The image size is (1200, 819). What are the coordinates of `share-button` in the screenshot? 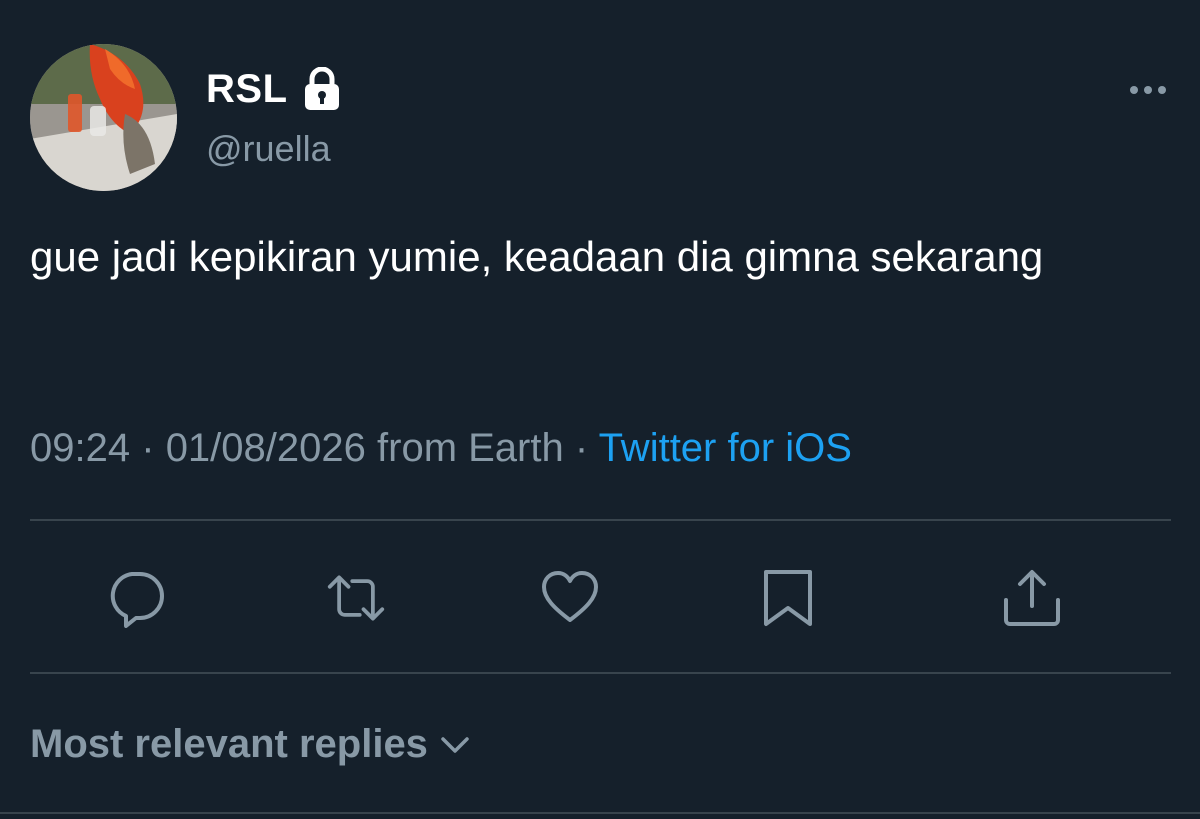 It's located at (1032, 598).